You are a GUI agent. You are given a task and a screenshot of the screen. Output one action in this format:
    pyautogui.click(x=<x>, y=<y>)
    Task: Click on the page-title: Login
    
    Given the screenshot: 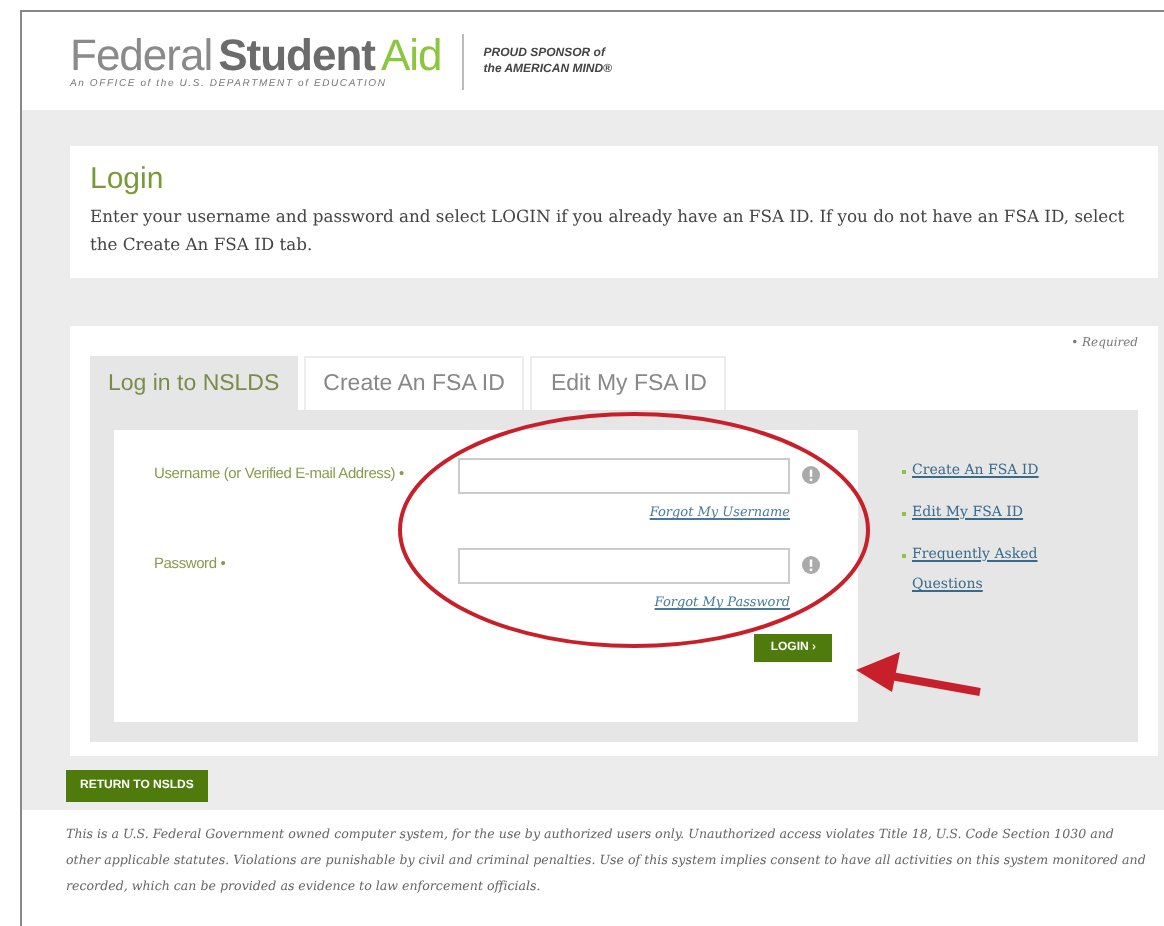 What is the action you would take?
    pyautogui.click(x=128, y=179)
    